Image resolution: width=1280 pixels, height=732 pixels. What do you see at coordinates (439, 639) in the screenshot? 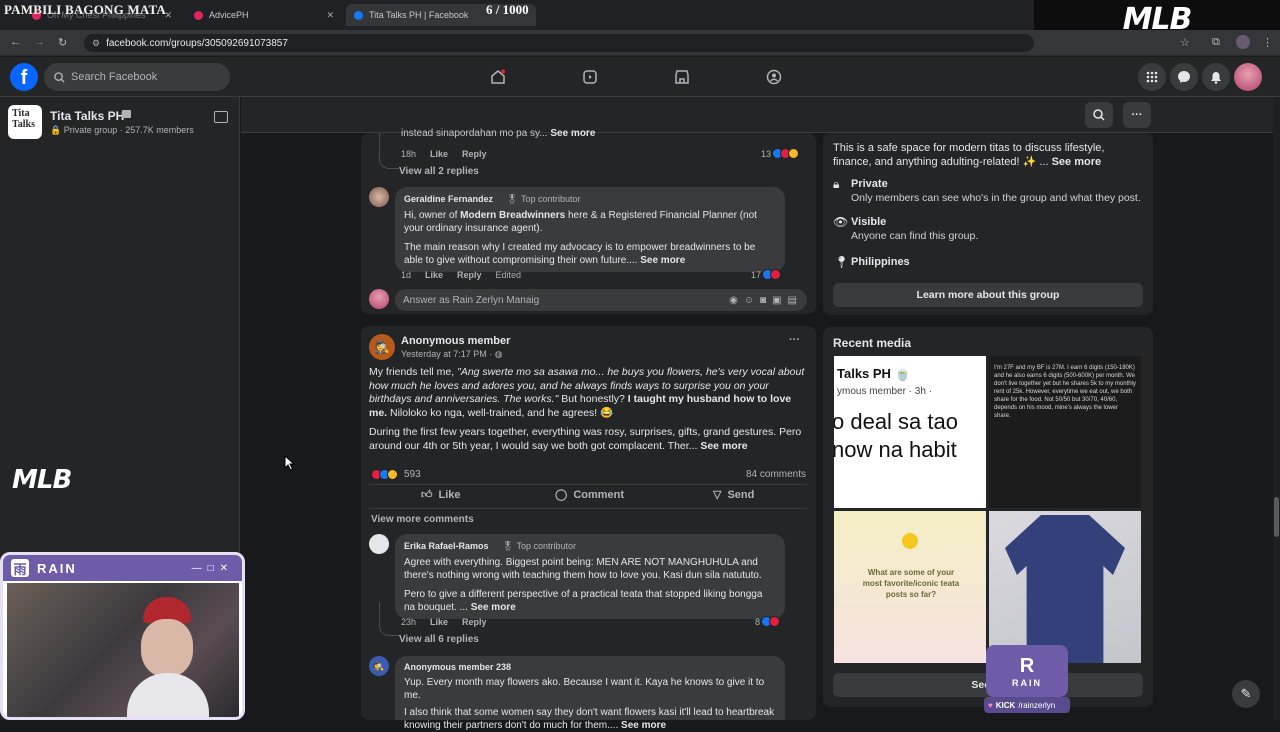
I see `view-replies-link: View all 6 replies` at bounding box center [439, 639].